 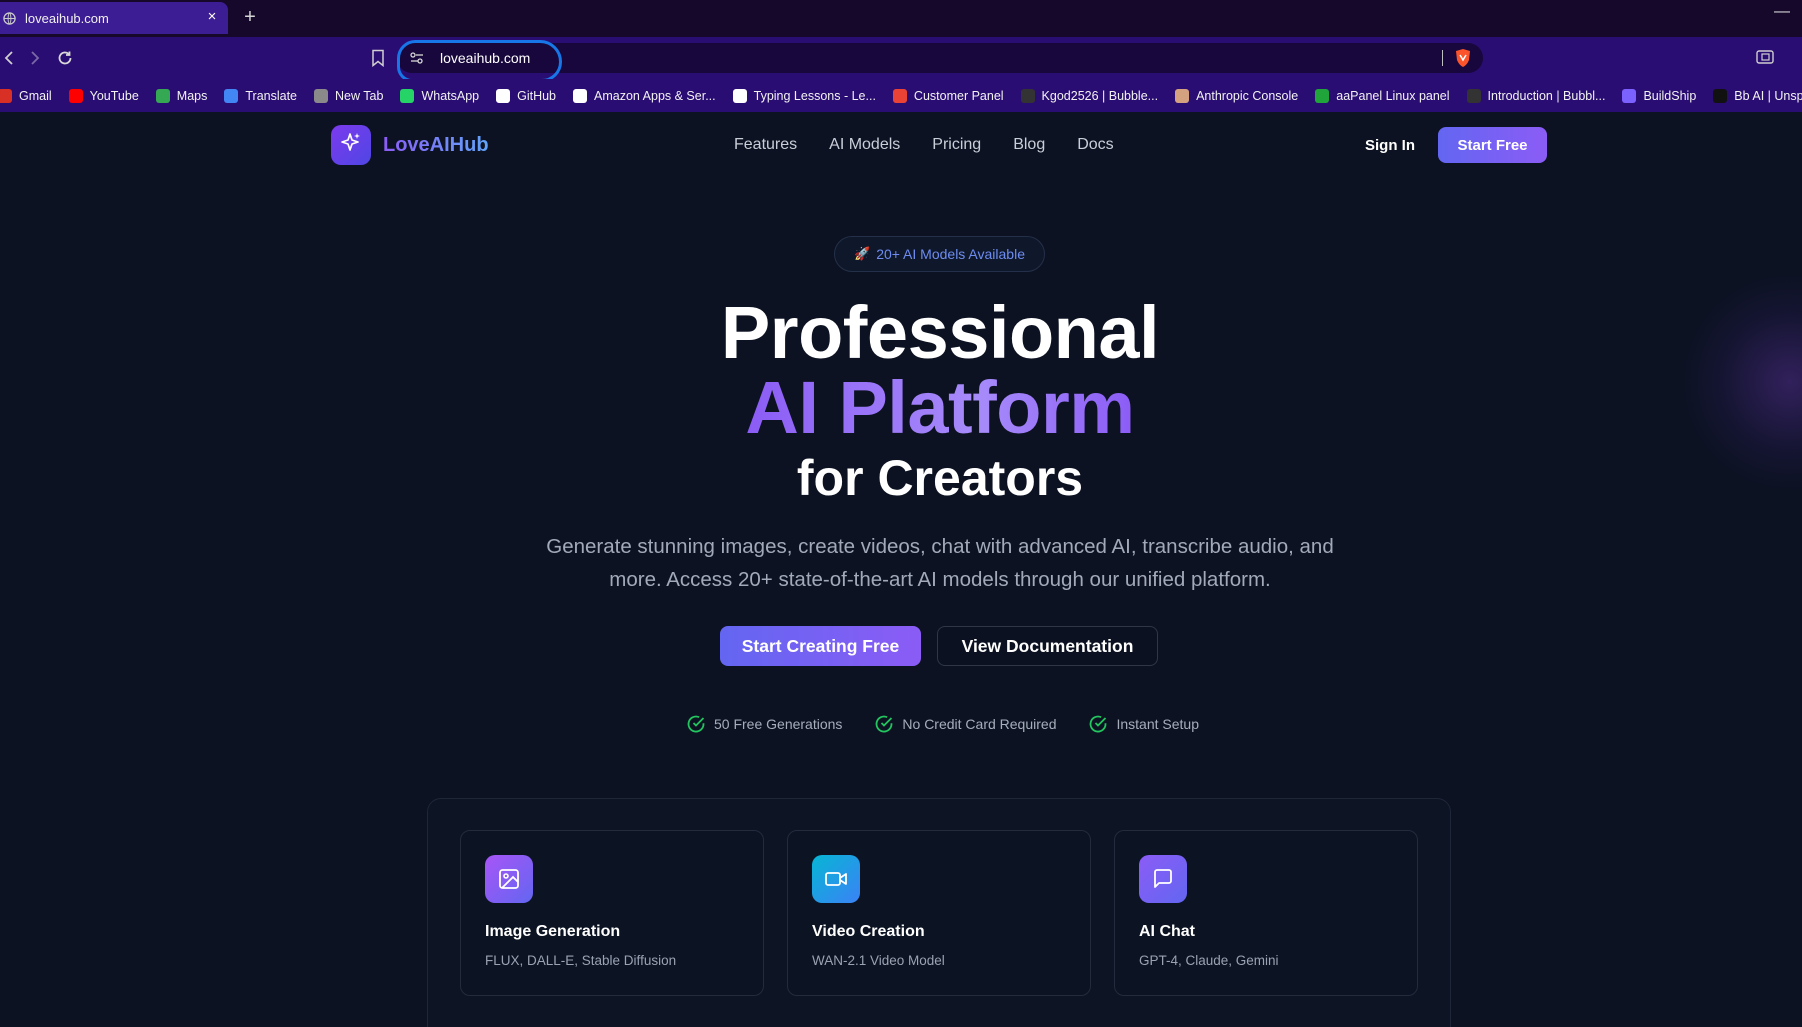 I want to click on close-icon: ×, so click(x=212, y=17).